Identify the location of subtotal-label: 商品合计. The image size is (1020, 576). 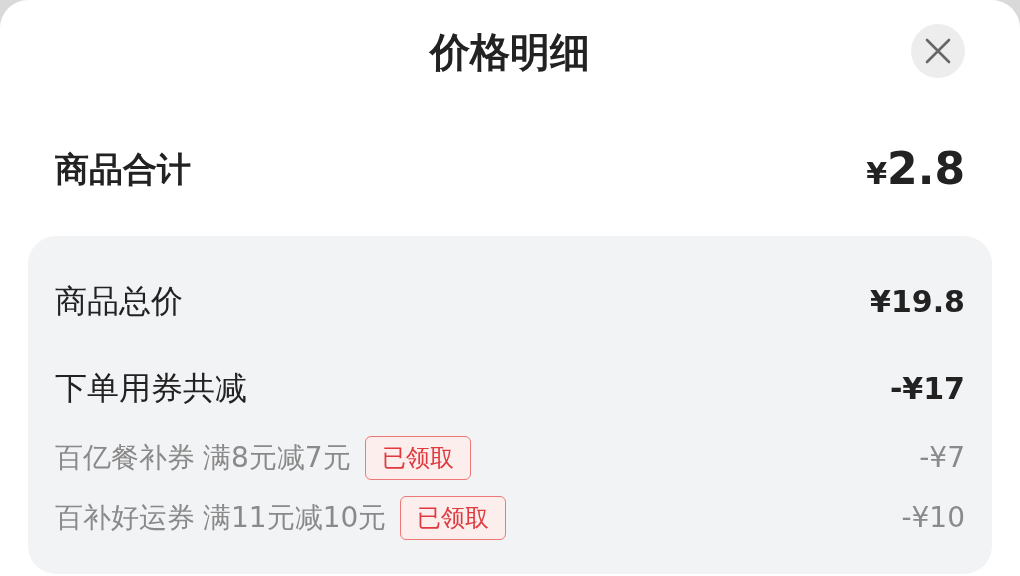
(123, 169).